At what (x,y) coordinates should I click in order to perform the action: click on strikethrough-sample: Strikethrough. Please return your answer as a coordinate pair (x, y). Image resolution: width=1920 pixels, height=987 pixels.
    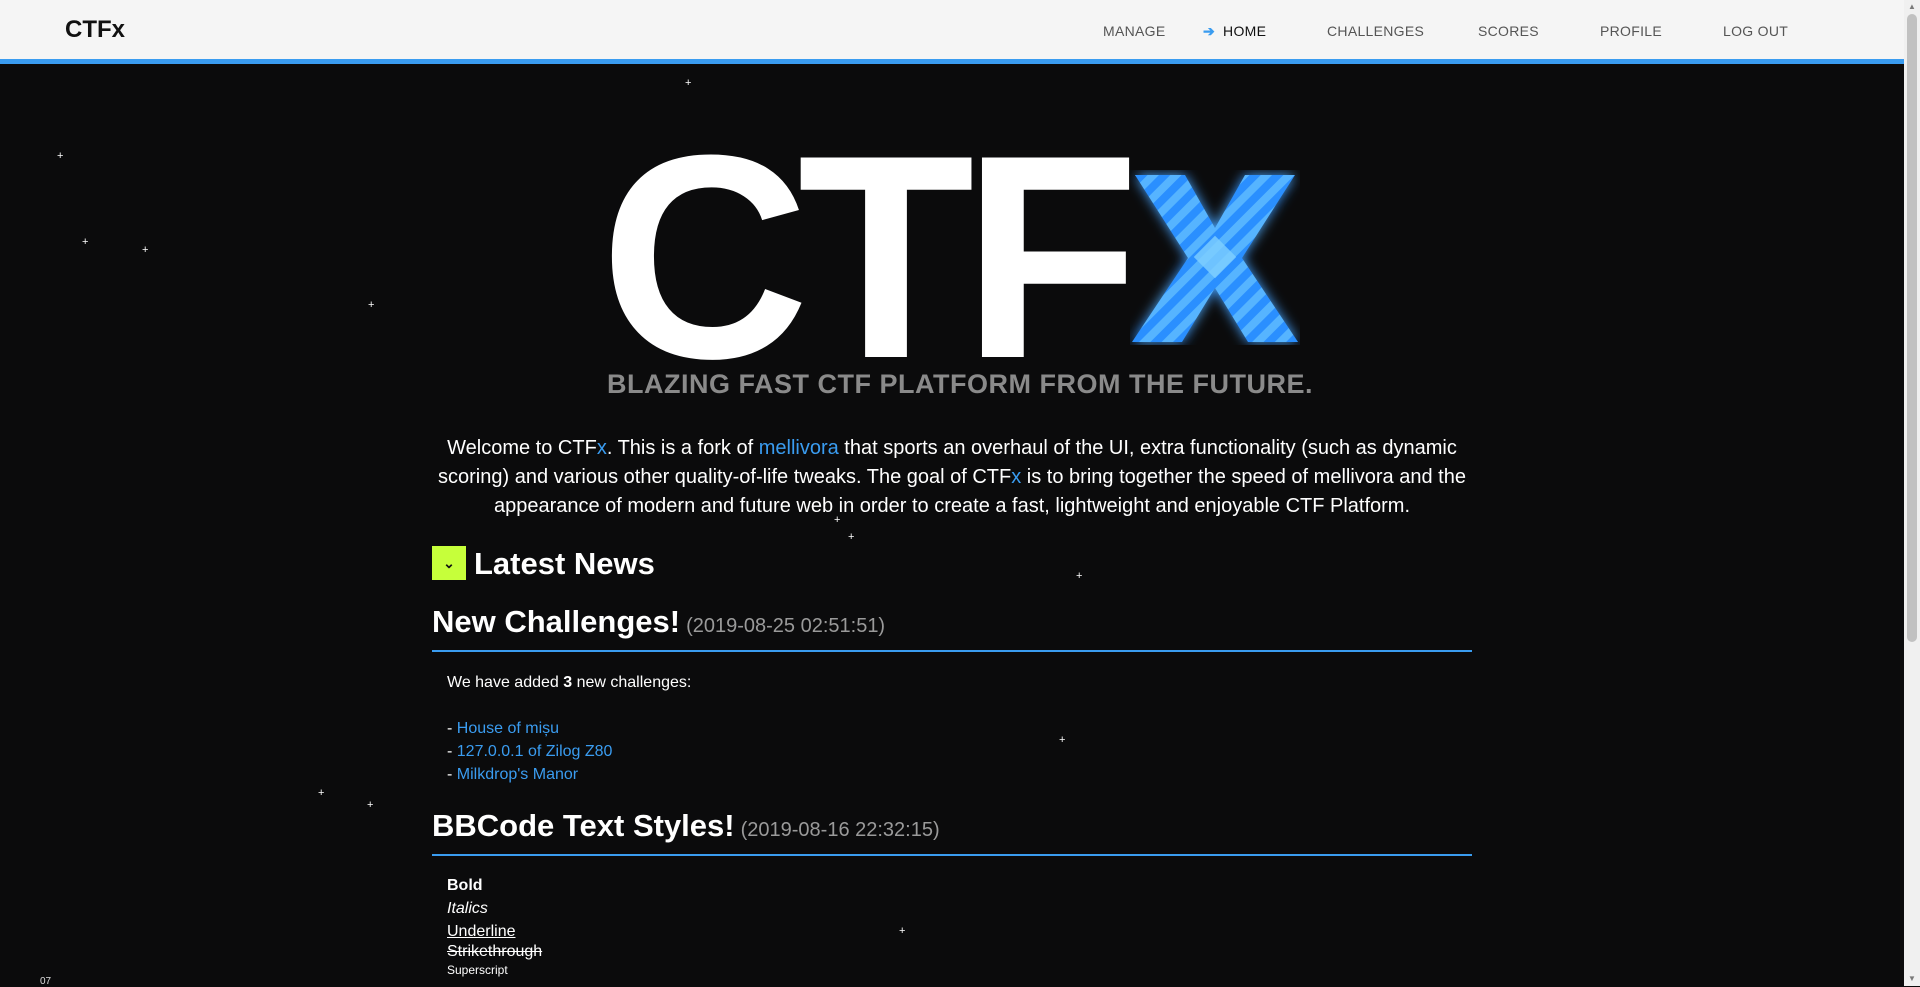
    Looking at the image, I should click on (495, 951).